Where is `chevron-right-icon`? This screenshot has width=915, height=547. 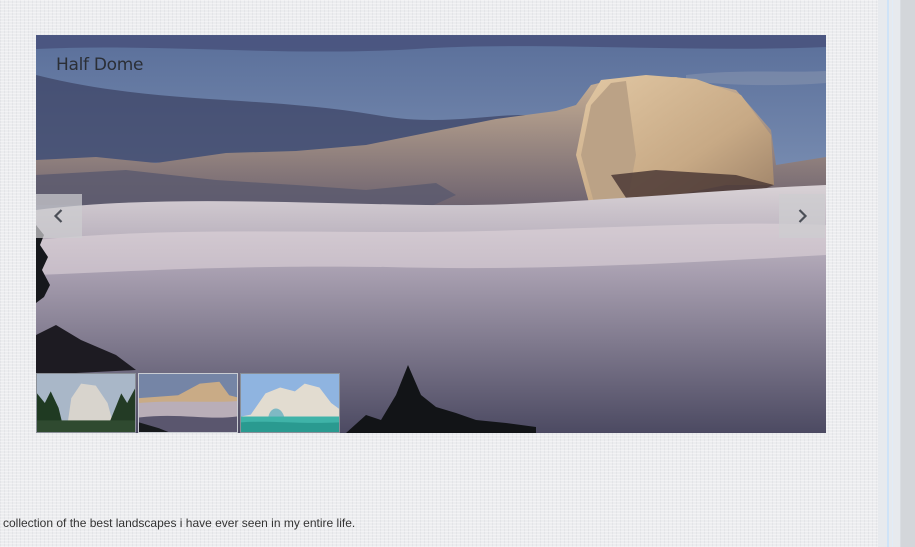
chevron-right-icon is located at coordinates (803, 216).